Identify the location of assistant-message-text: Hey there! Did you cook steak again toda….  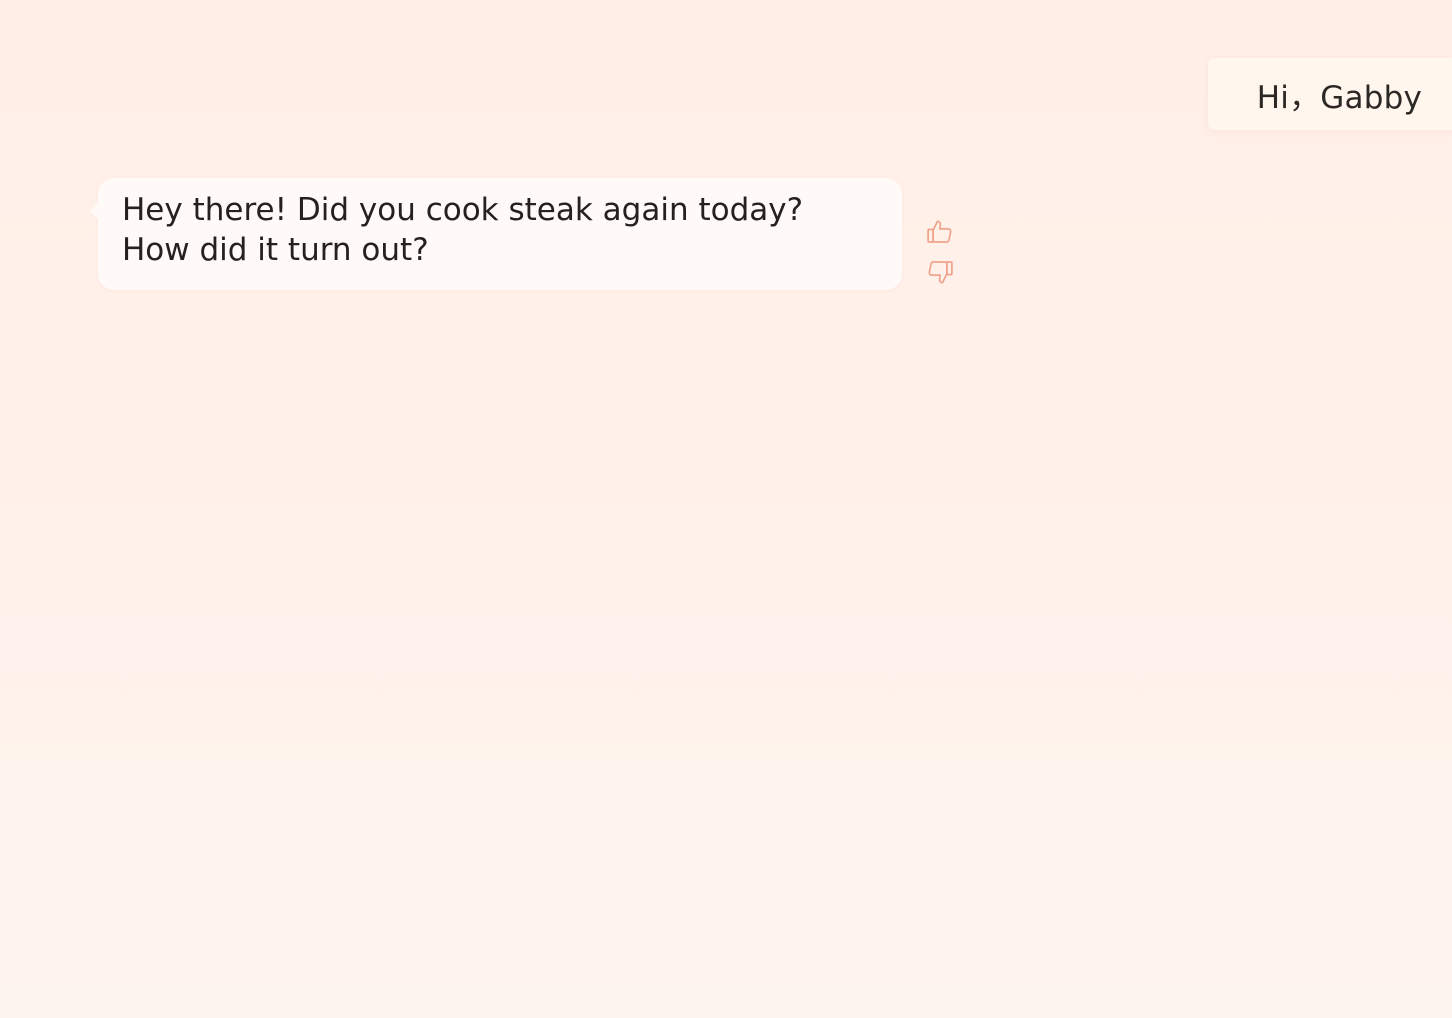
(463, 230).